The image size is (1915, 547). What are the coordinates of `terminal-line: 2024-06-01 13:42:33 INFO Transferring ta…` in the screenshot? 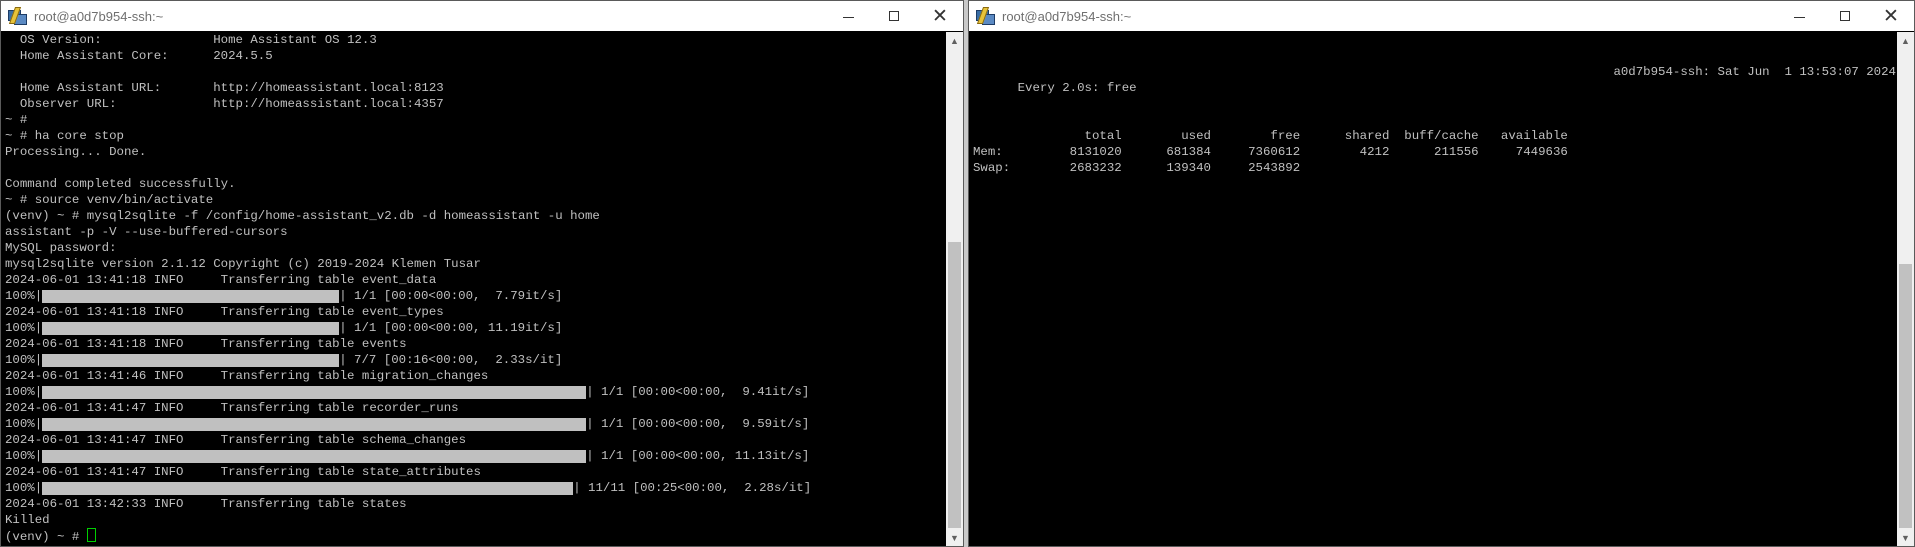 It's located at (206, 504).